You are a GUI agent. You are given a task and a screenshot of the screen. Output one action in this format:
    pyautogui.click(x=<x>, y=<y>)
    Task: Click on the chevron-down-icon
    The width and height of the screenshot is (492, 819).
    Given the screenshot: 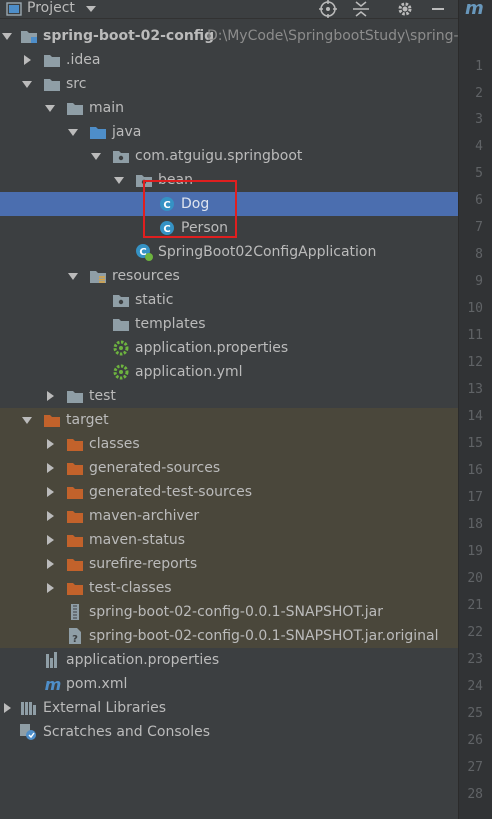 What is the action you would take?
    pyautogui.click(x=91, y=9)
    